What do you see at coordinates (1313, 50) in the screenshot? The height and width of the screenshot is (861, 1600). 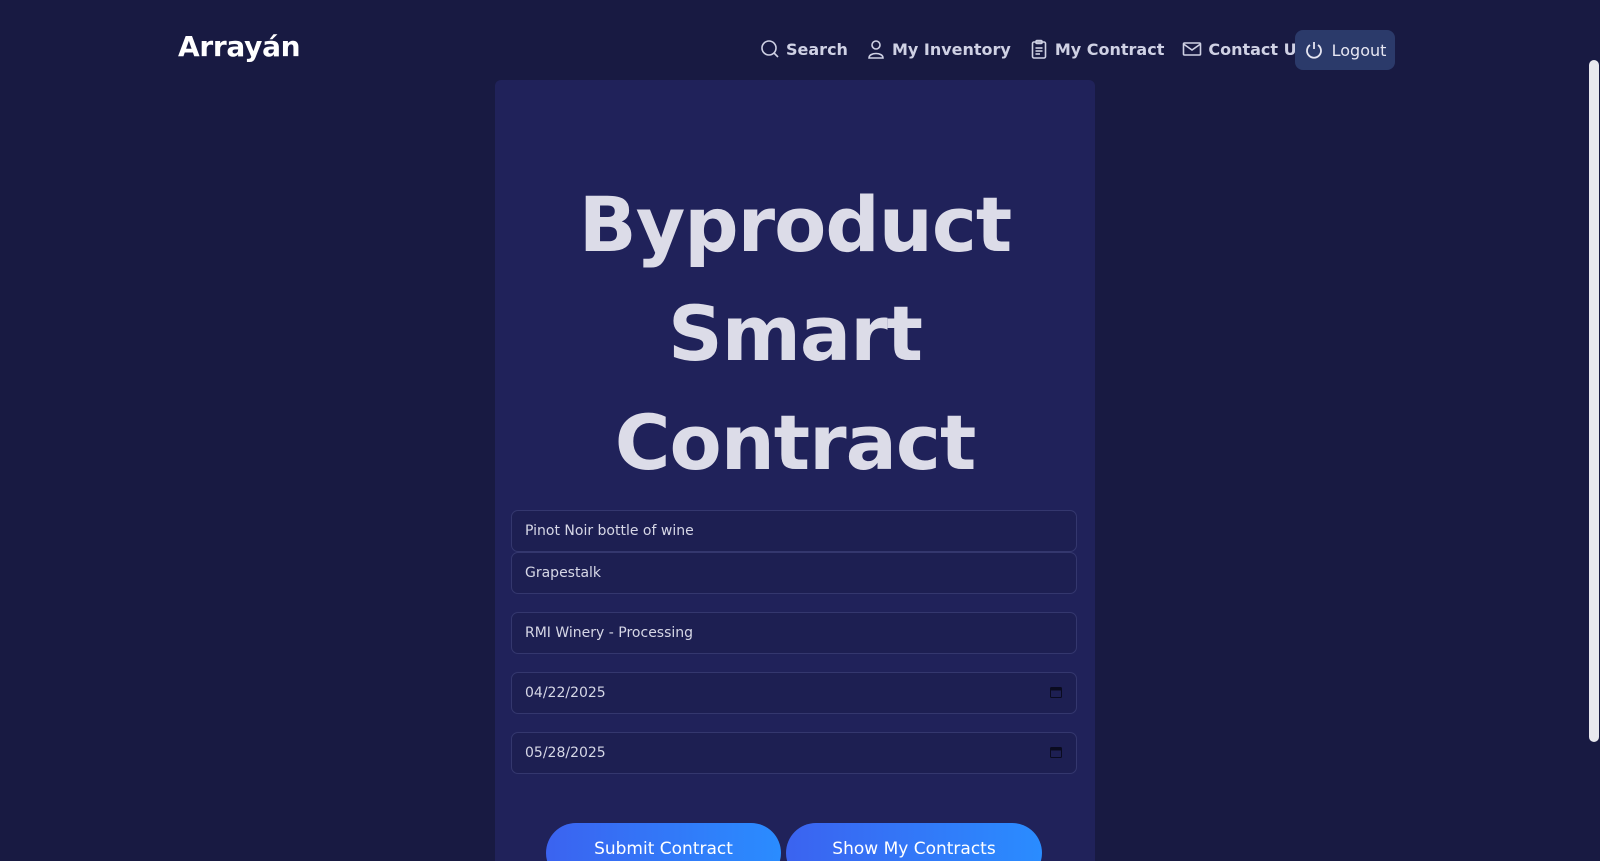 I see `power-icon` at bounding box center [1313, 50].